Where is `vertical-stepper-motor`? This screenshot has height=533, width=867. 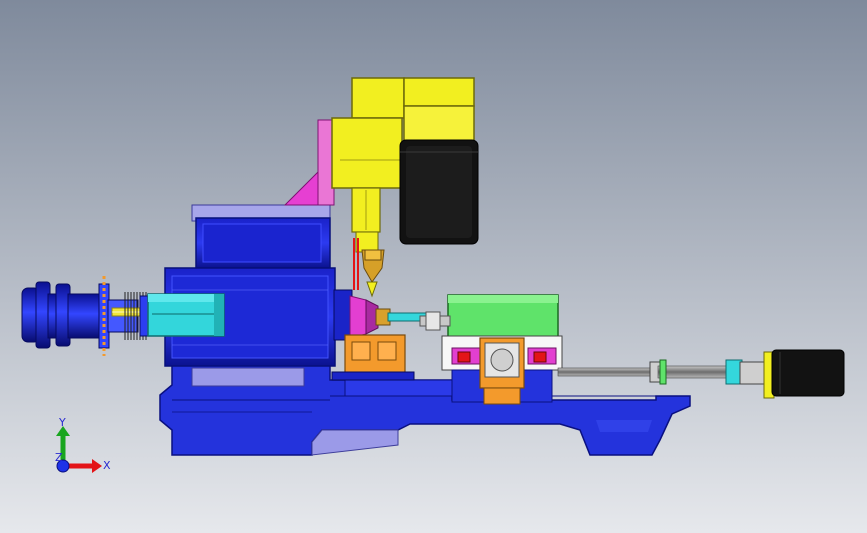
vertical-stepper-motor is located at coordinates (439, 192).